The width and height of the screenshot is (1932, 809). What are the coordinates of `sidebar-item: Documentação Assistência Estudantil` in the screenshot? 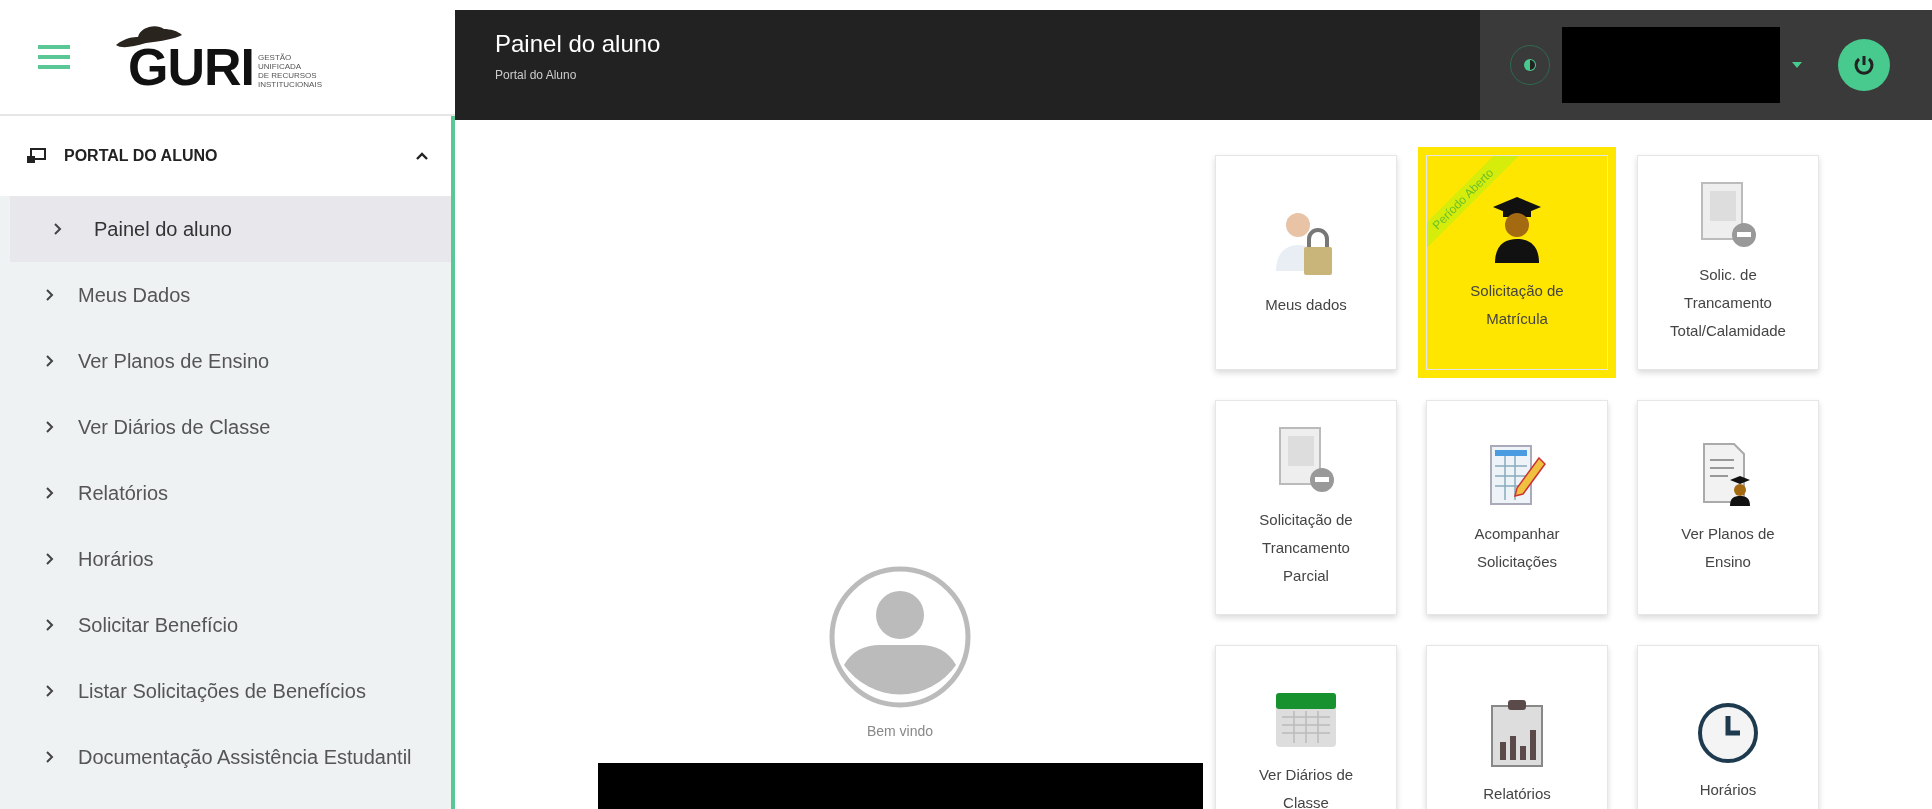 It's located at (230, 757).